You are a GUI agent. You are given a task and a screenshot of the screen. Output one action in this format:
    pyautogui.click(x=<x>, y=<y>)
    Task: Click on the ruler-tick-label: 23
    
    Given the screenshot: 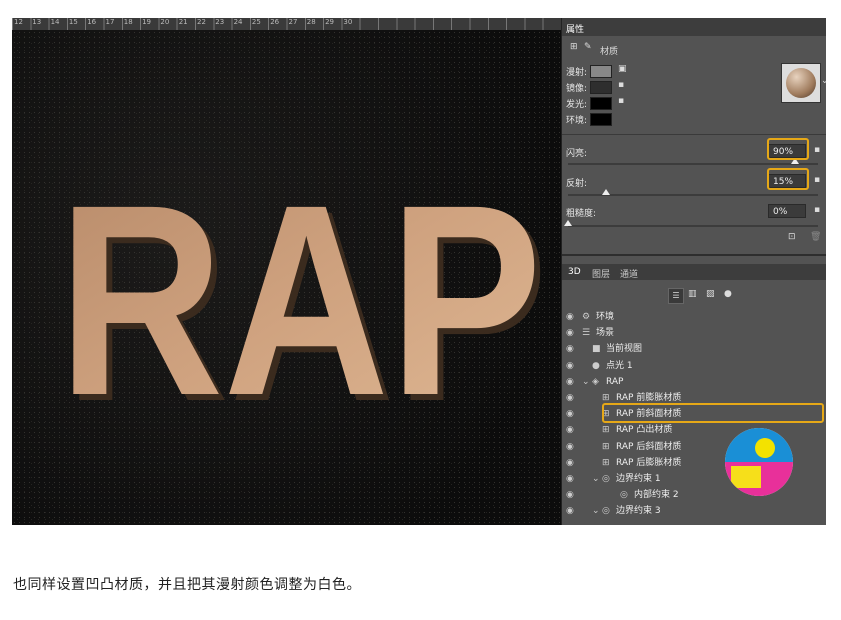 What is the action you would take?
    pyautogui.click(x=220, y=22)
    